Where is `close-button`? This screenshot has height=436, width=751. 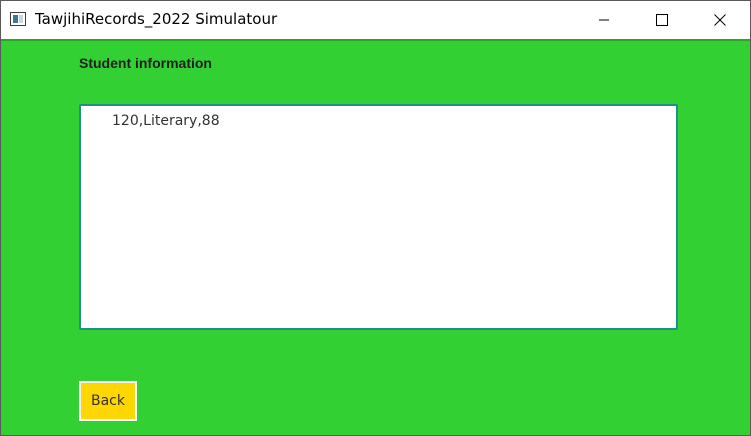
close-button is located at coordinates (720, 20).